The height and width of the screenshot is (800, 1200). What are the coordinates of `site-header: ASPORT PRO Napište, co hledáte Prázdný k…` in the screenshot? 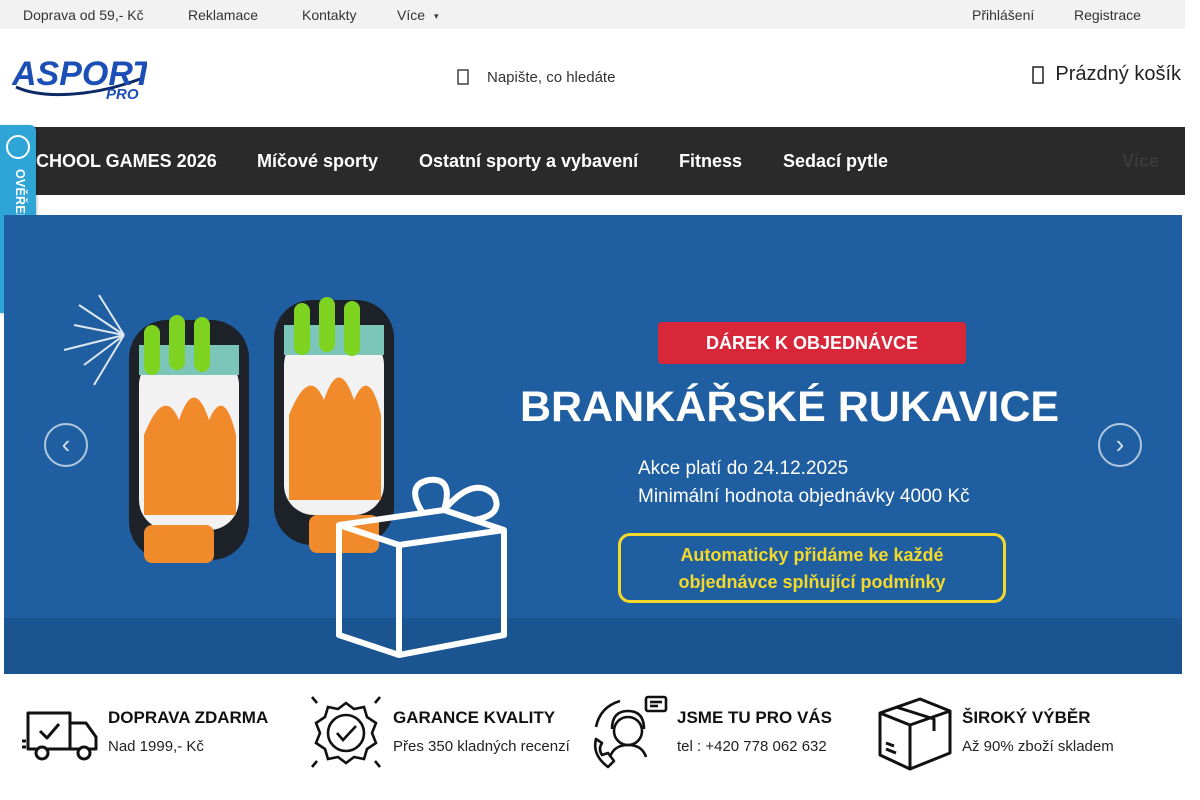 It's located at (592, 78).